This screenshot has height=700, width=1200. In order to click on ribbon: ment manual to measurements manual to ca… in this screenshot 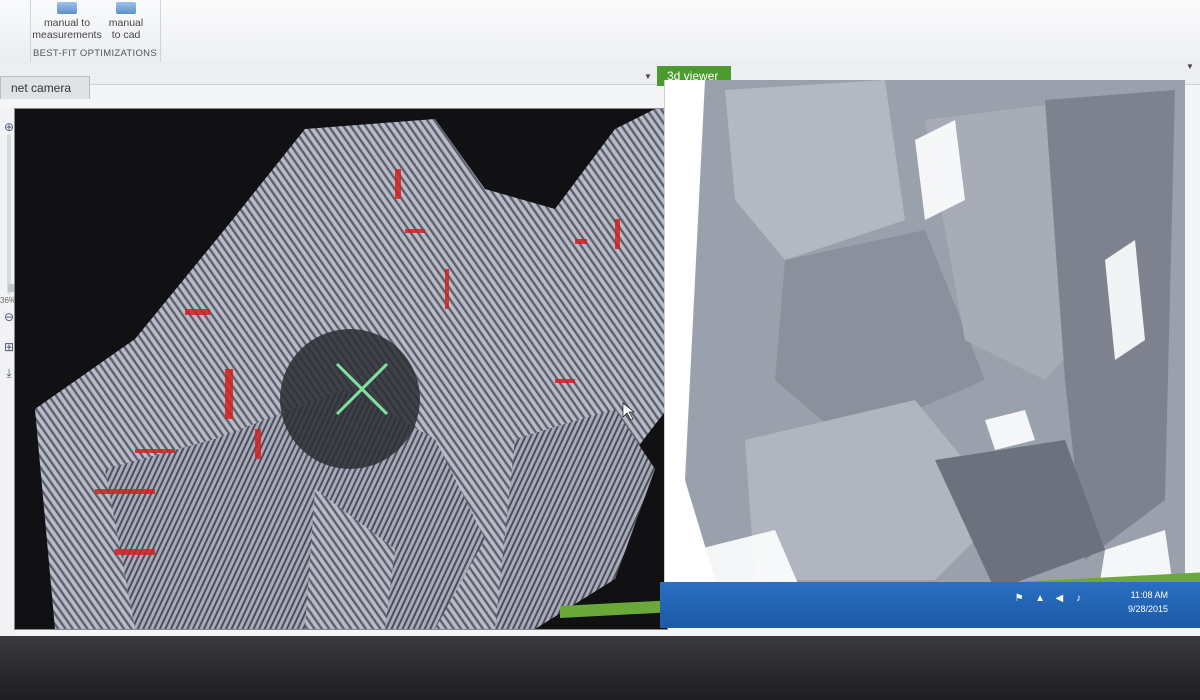, I will do `click(600, 32)`.